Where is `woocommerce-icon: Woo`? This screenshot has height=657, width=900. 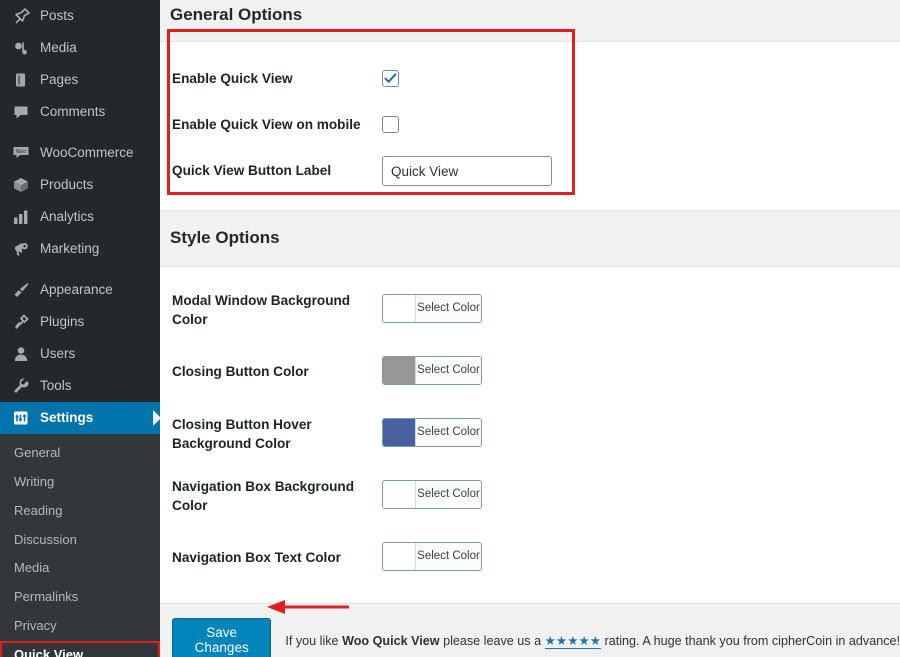
woocommerce-icon: Woo is located at coordinates (21, 153).